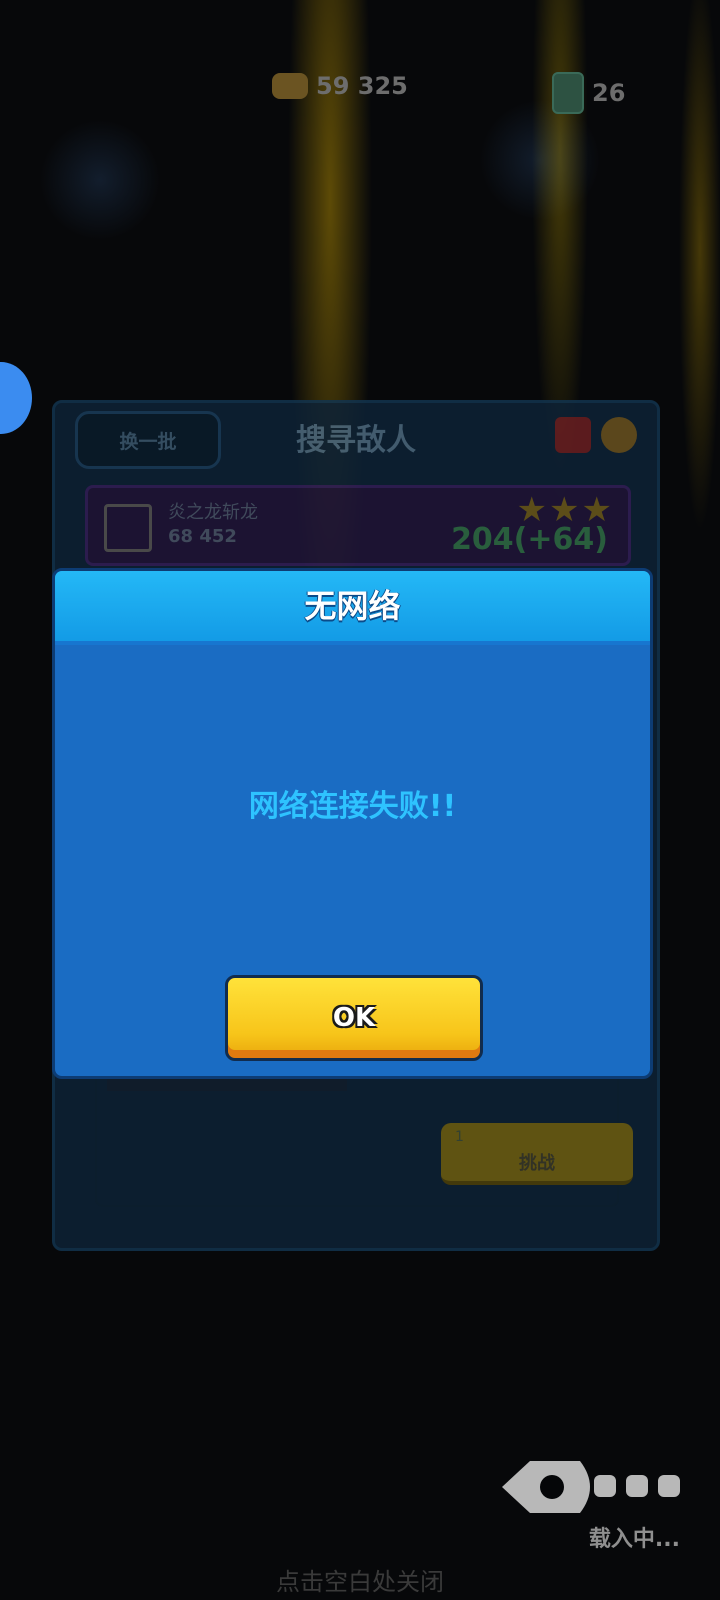  I want to click on enemy-card: 炎之龙斩龙 68 452 ★★★ 204(+64), so click(358, 525).